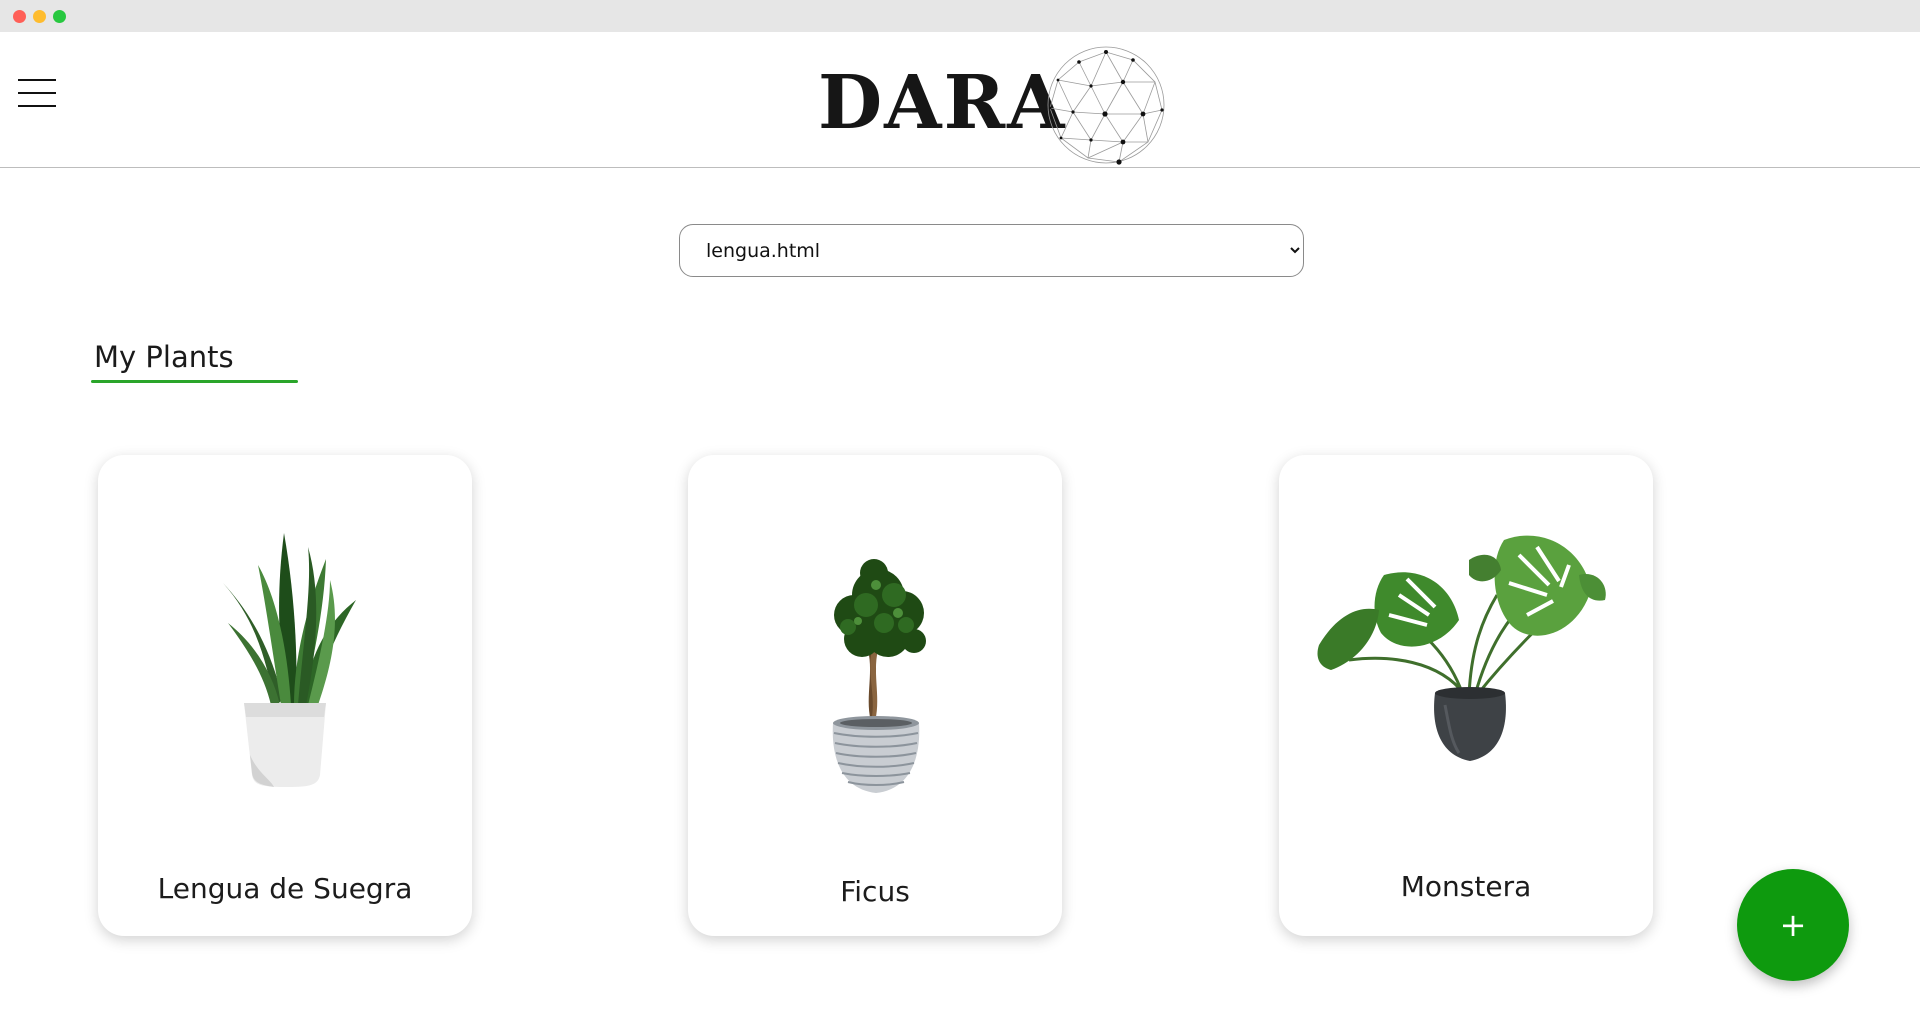  I want to click on page-select-wrapper: lengua.html, so click(991, 250).